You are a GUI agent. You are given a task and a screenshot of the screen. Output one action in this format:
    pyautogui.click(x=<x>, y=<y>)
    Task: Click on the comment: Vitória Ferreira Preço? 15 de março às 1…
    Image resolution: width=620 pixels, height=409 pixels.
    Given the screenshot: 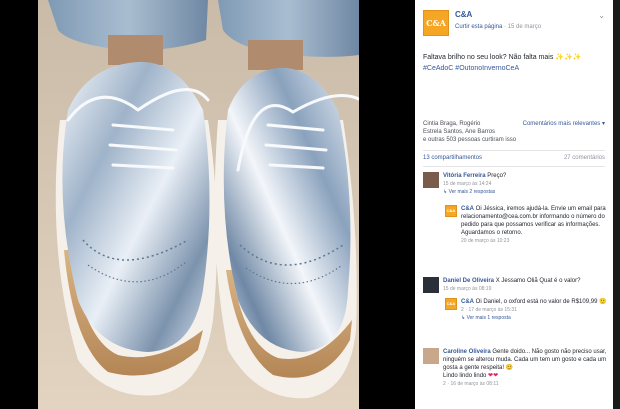 What is the action you would take?
    pyautogui.click(x=515, y=190)
    